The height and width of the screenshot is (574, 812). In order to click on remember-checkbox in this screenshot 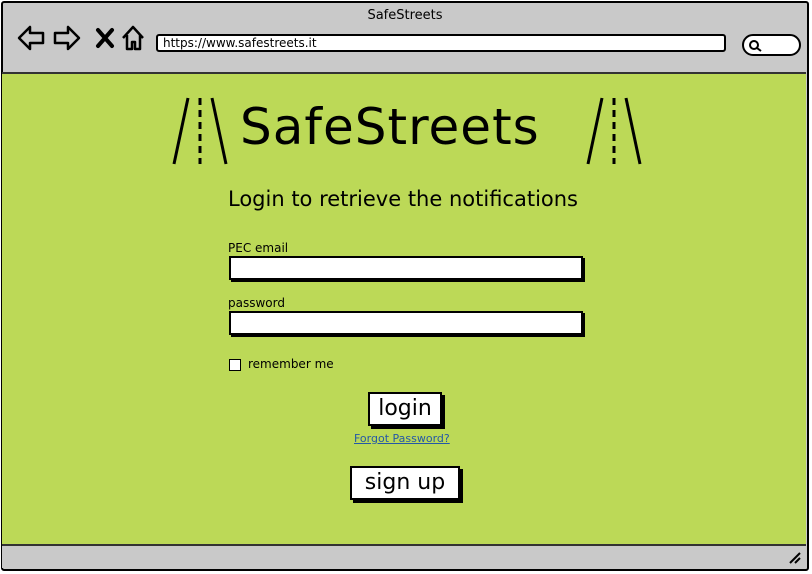, I will do `click(235, 365)`.